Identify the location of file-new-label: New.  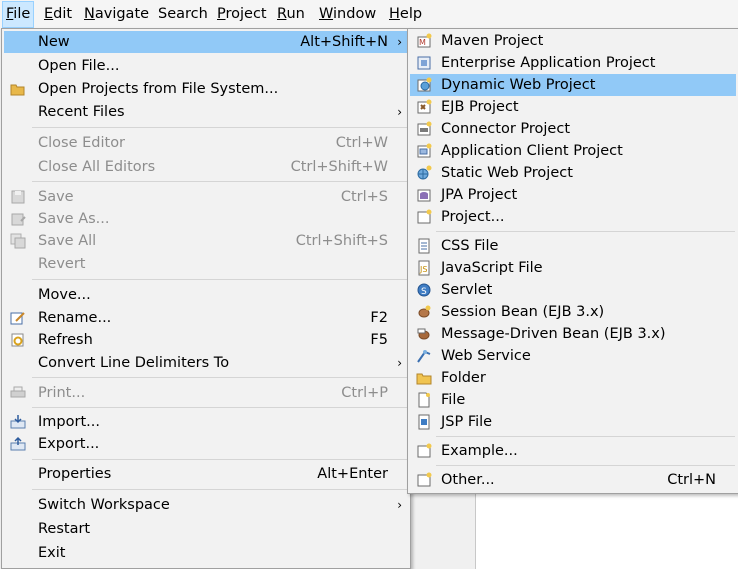
(54, 42).